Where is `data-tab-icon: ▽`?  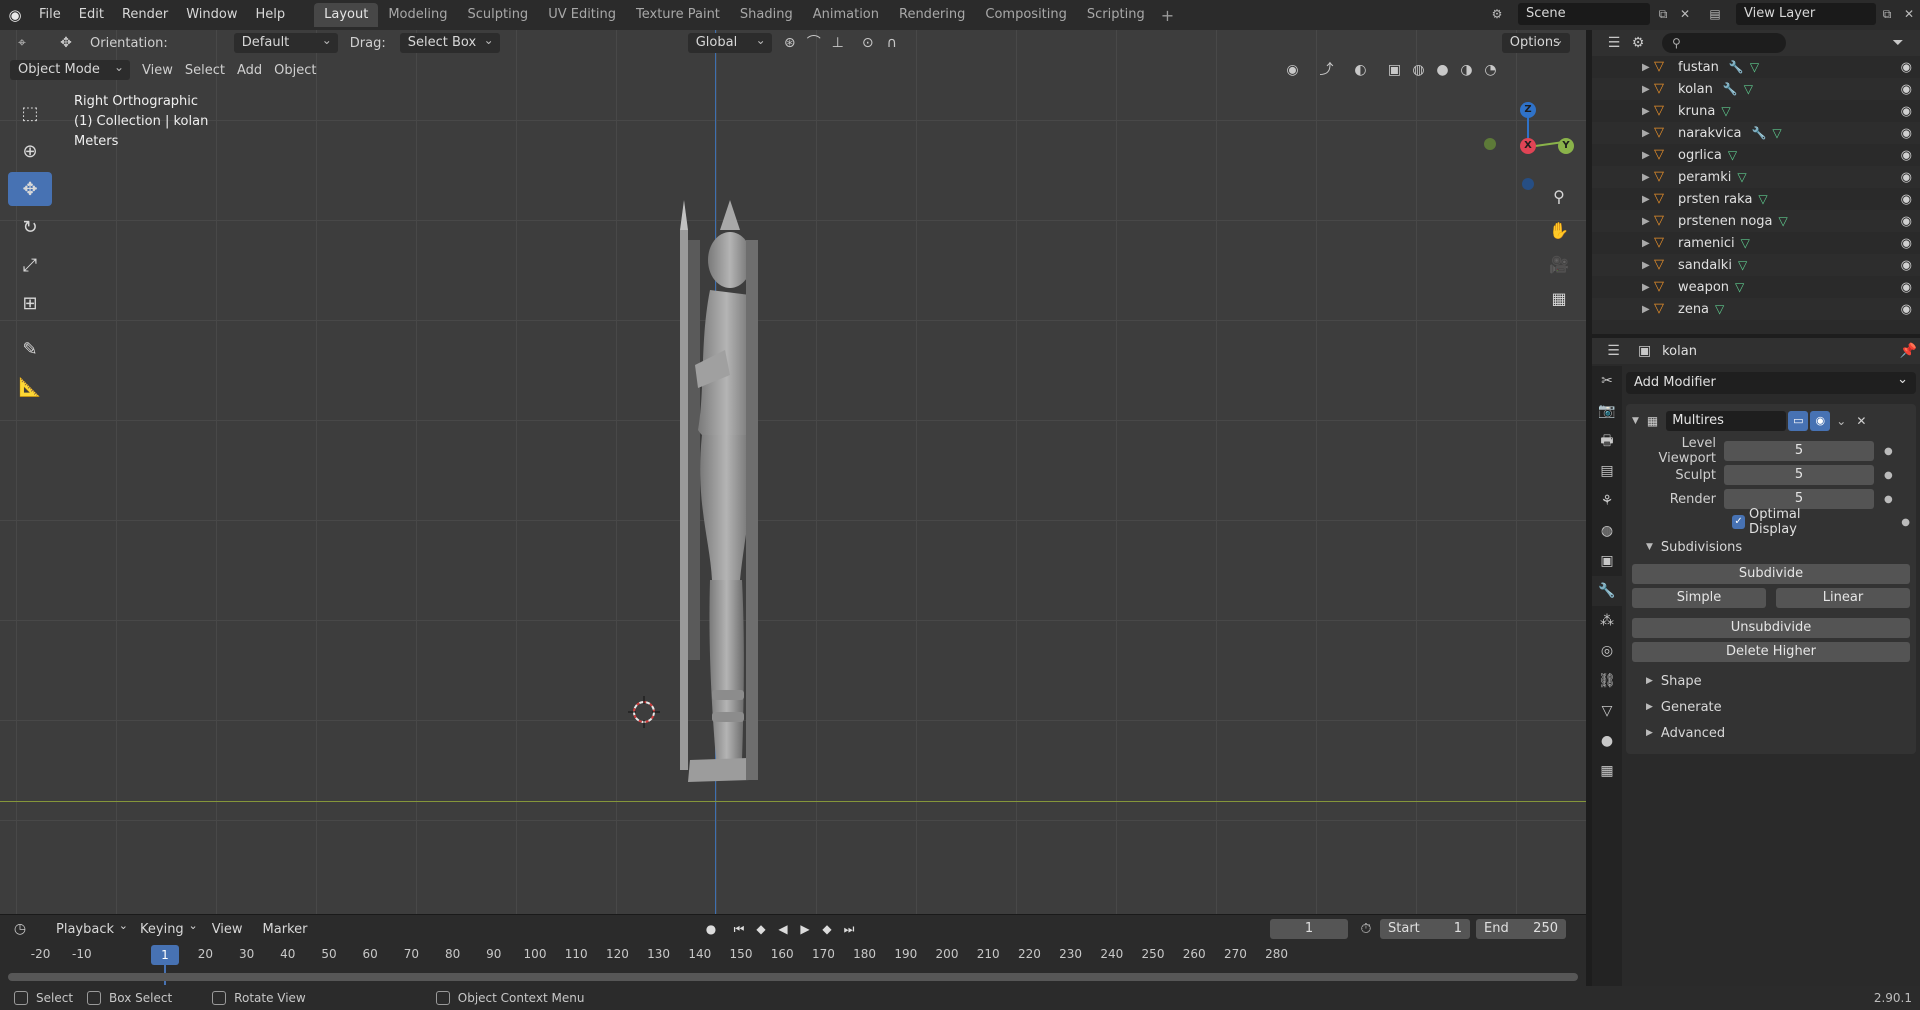 data-tab-icon: ▽ is located at coordinates (1607, 711).